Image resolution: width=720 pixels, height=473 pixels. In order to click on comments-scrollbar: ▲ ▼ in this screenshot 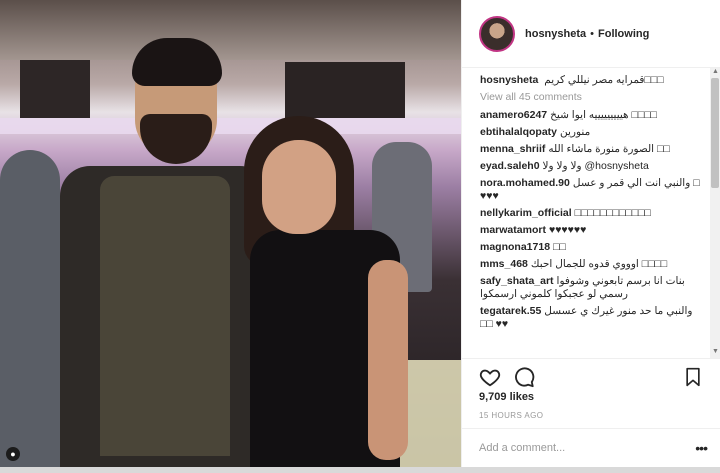, I will do `click(715, 213)`.